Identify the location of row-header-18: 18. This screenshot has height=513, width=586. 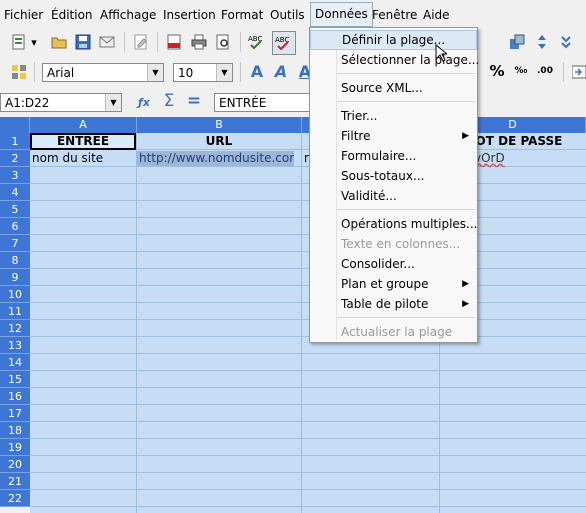
(15, 430).